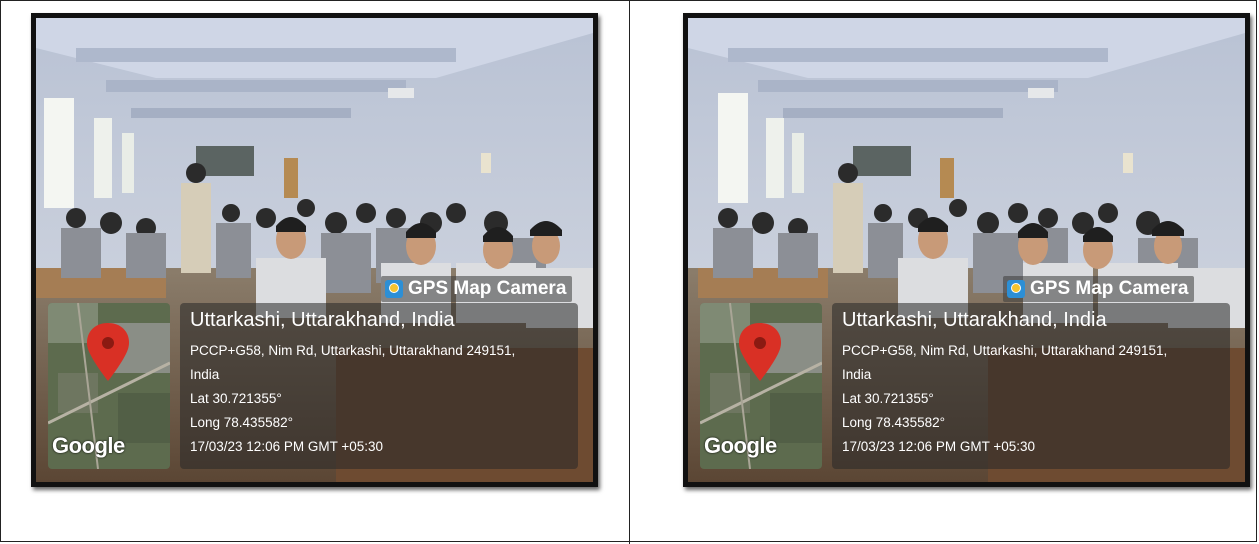  What do you see at coordinates (629, 272) in the screenshot?
I see `table-cell-divider` at bounding box center [629, 272].